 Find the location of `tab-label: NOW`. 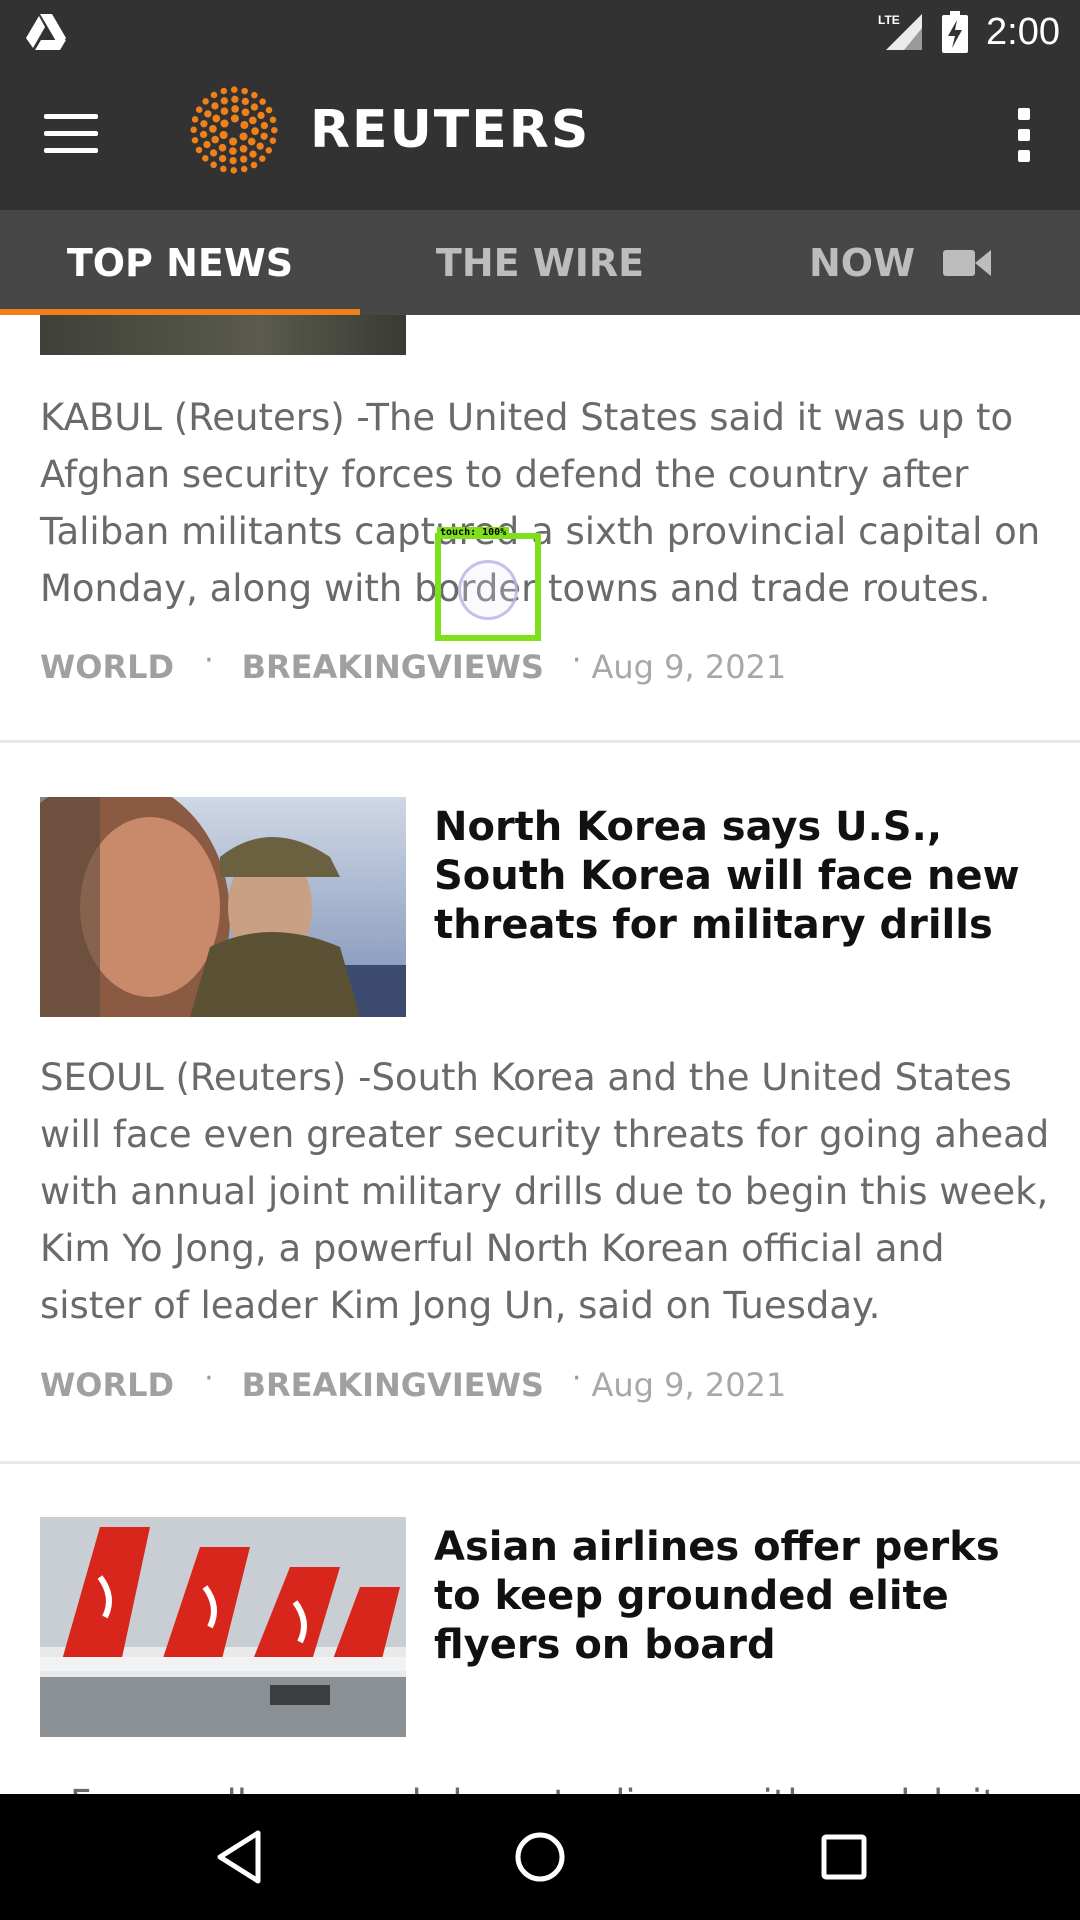

tab-label: NOW is located at coordinates (862, 262).